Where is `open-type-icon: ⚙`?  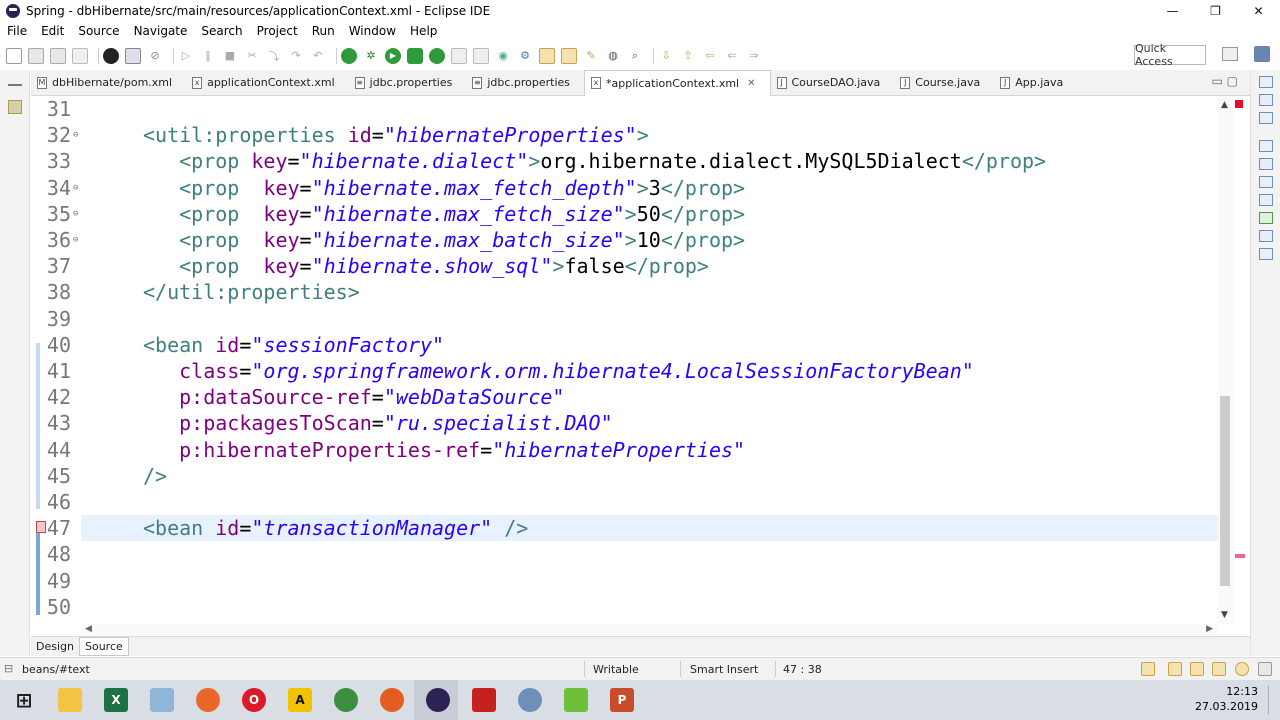 open-type-icon: ⚙ is located at coordinates (525, 56).